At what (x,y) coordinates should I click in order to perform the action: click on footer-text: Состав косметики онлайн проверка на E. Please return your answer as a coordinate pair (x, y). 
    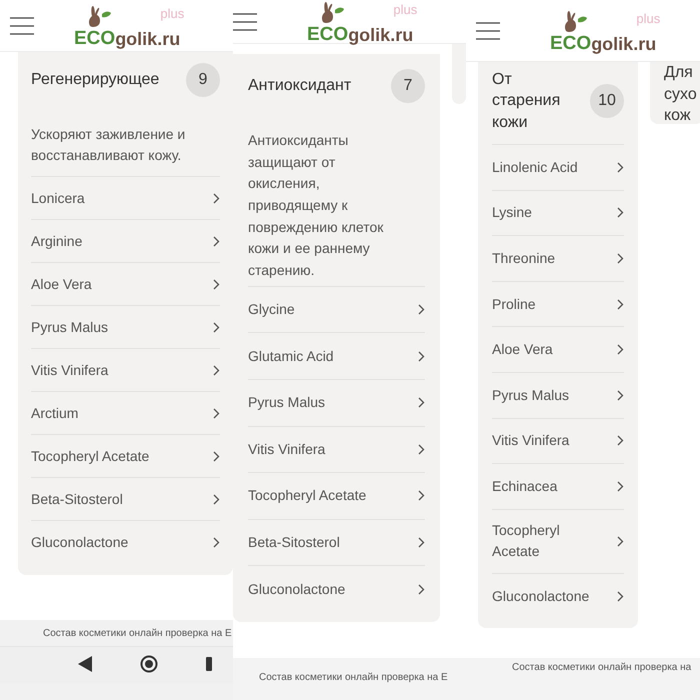
    Looking at the image, I should click on (353, 678).